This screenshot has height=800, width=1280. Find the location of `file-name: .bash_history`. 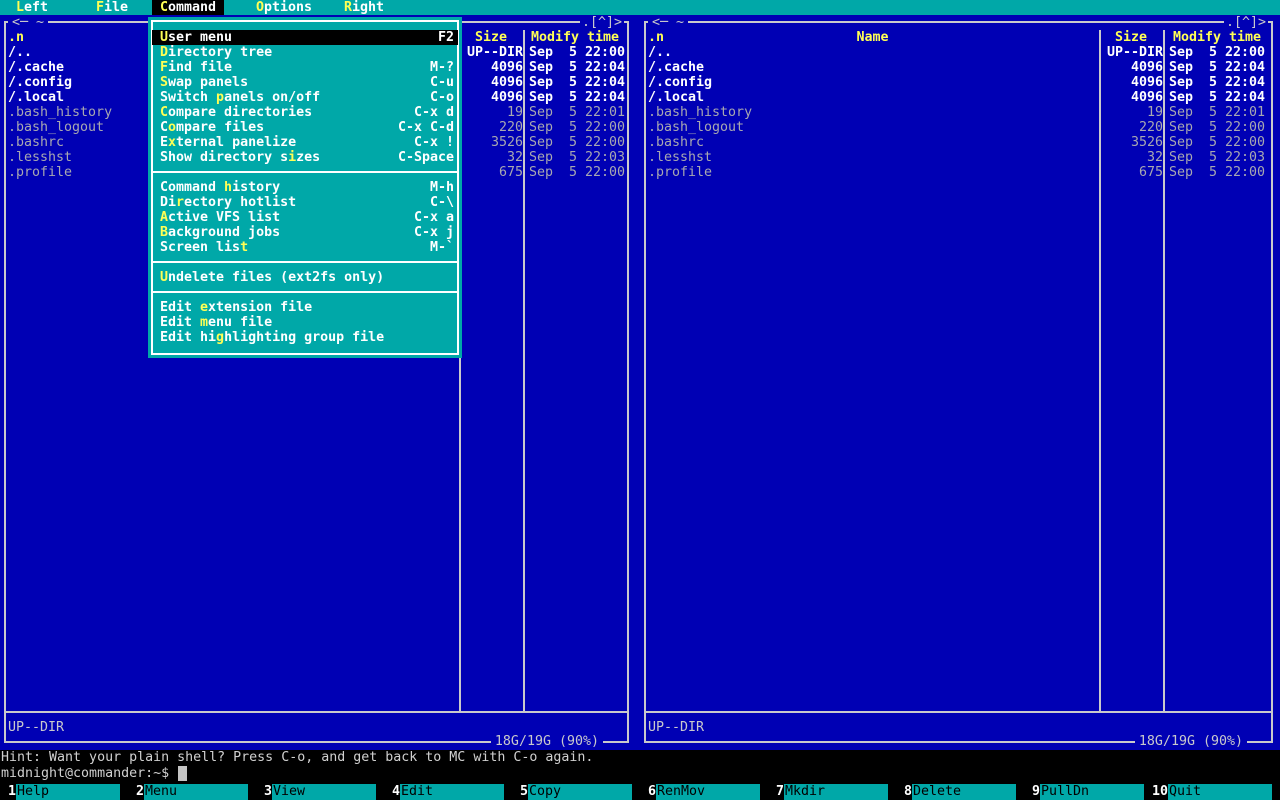

file-name: .bash_history is located at coordinates (60, 112).